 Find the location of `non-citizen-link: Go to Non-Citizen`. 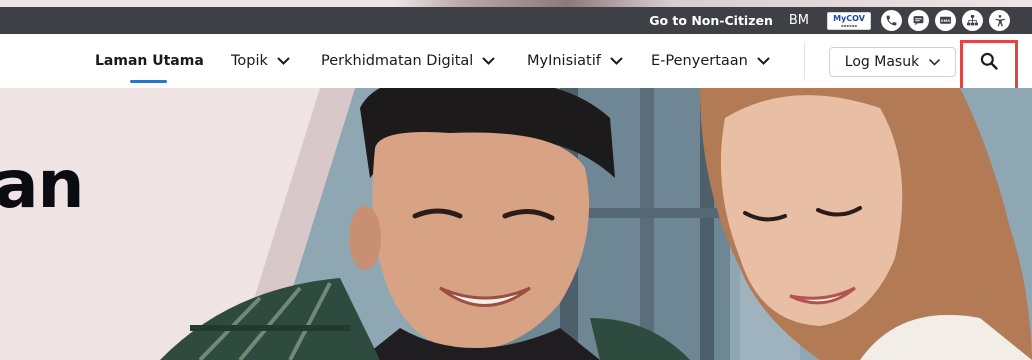

non-citizen-link: Go to Non-Citizen is located at coordinates (711, 20).